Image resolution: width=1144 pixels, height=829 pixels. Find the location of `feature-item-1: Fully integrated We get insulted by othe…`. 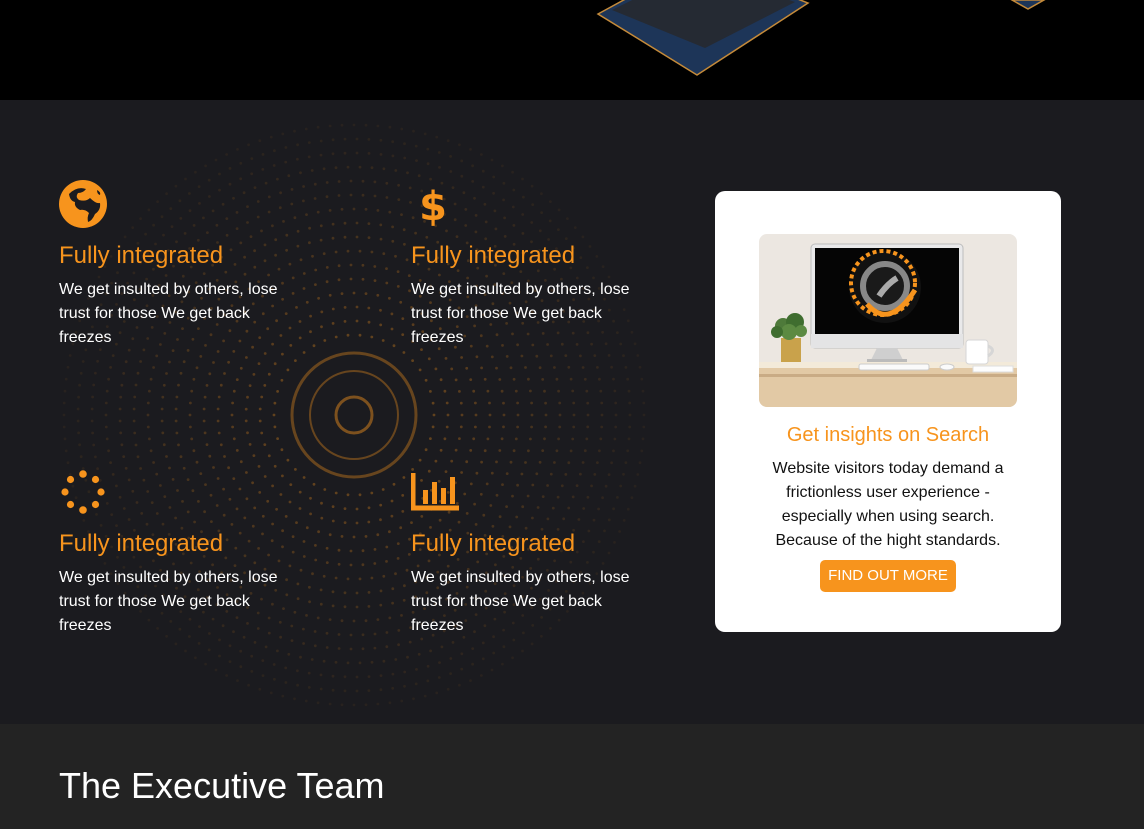

feature-item-1: Fully integrated We get insulted by othe… is located at coordinates (179, 265).